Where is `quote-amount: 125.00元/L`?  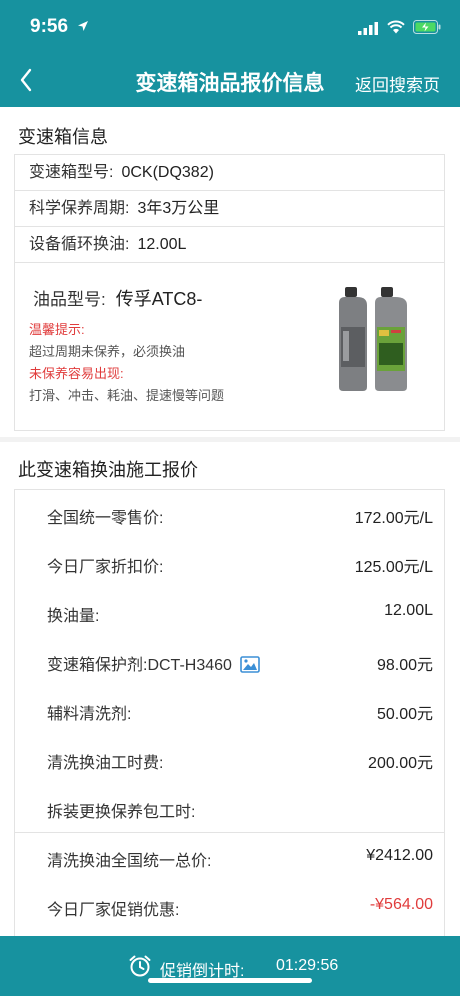 quote-amount: 125.00元/L is located at coordinates (393, 567).